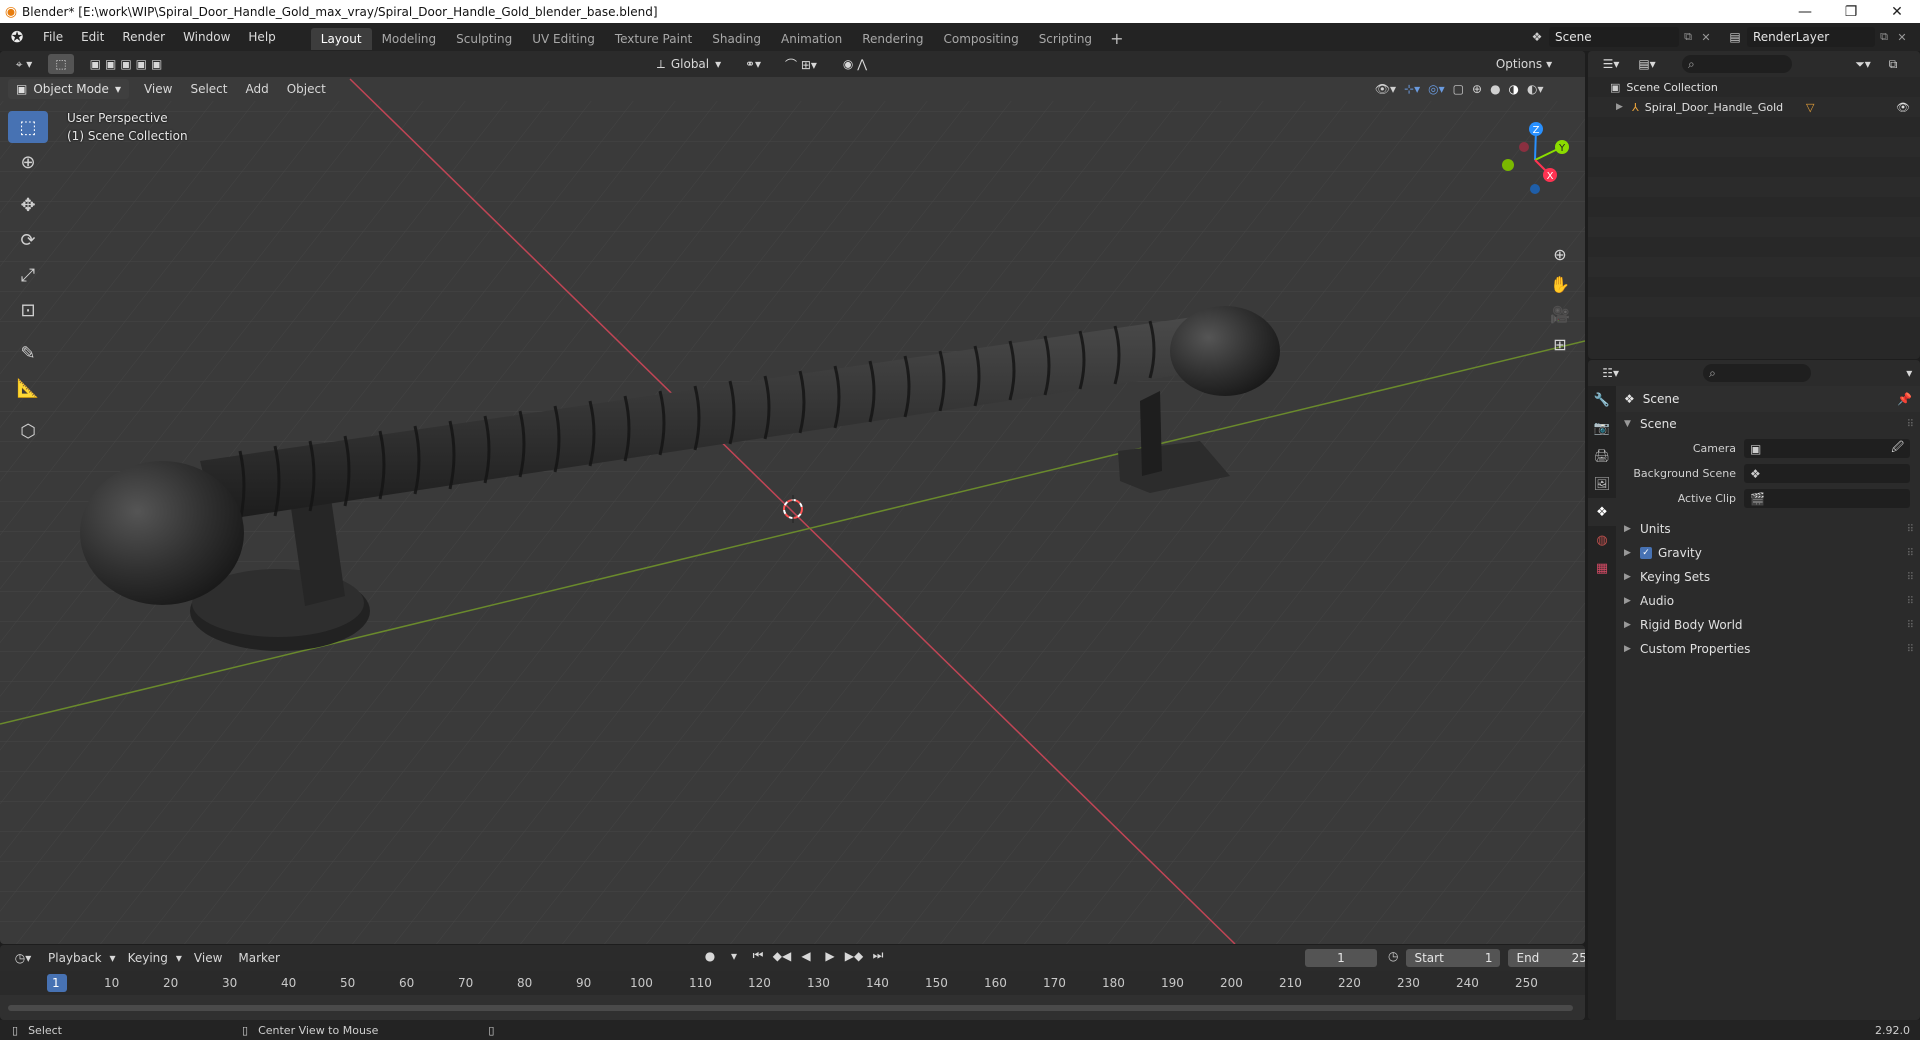  Describe the element at coordinates (801, 64) in the screenshot. I see `snapping-icon: ⌒ ⊞▾` at that location.